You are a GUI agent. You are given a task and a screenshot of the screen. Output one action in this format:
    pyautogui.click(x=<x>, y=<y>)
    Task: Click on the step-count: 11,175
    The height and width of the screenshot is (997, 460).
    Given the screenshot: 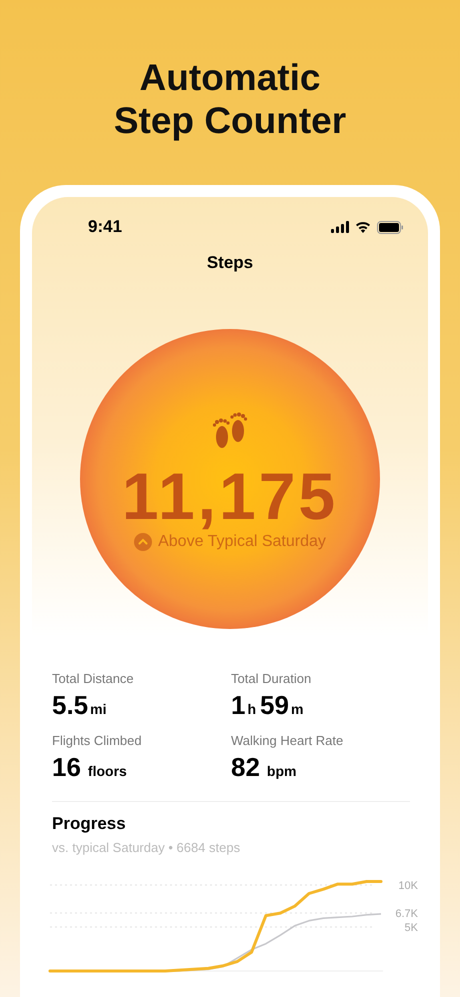 What is the action you would take?
    pyautogui.click(x=230, y=496)
    